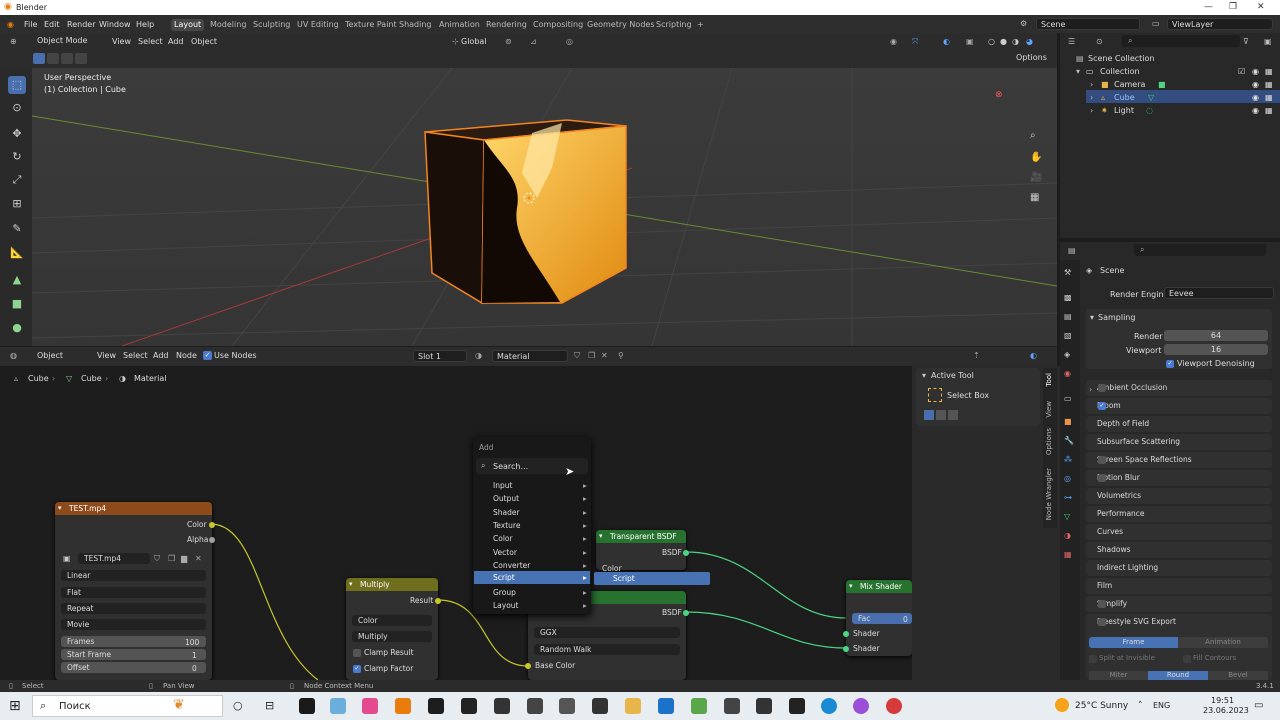 Image resolution: width=1280 pixels, height=720 pixels. What do you see at coordinates (1255, 84) in the screenshot?
I see `eye-icon: ◉` at bounding box center [1255, 84].